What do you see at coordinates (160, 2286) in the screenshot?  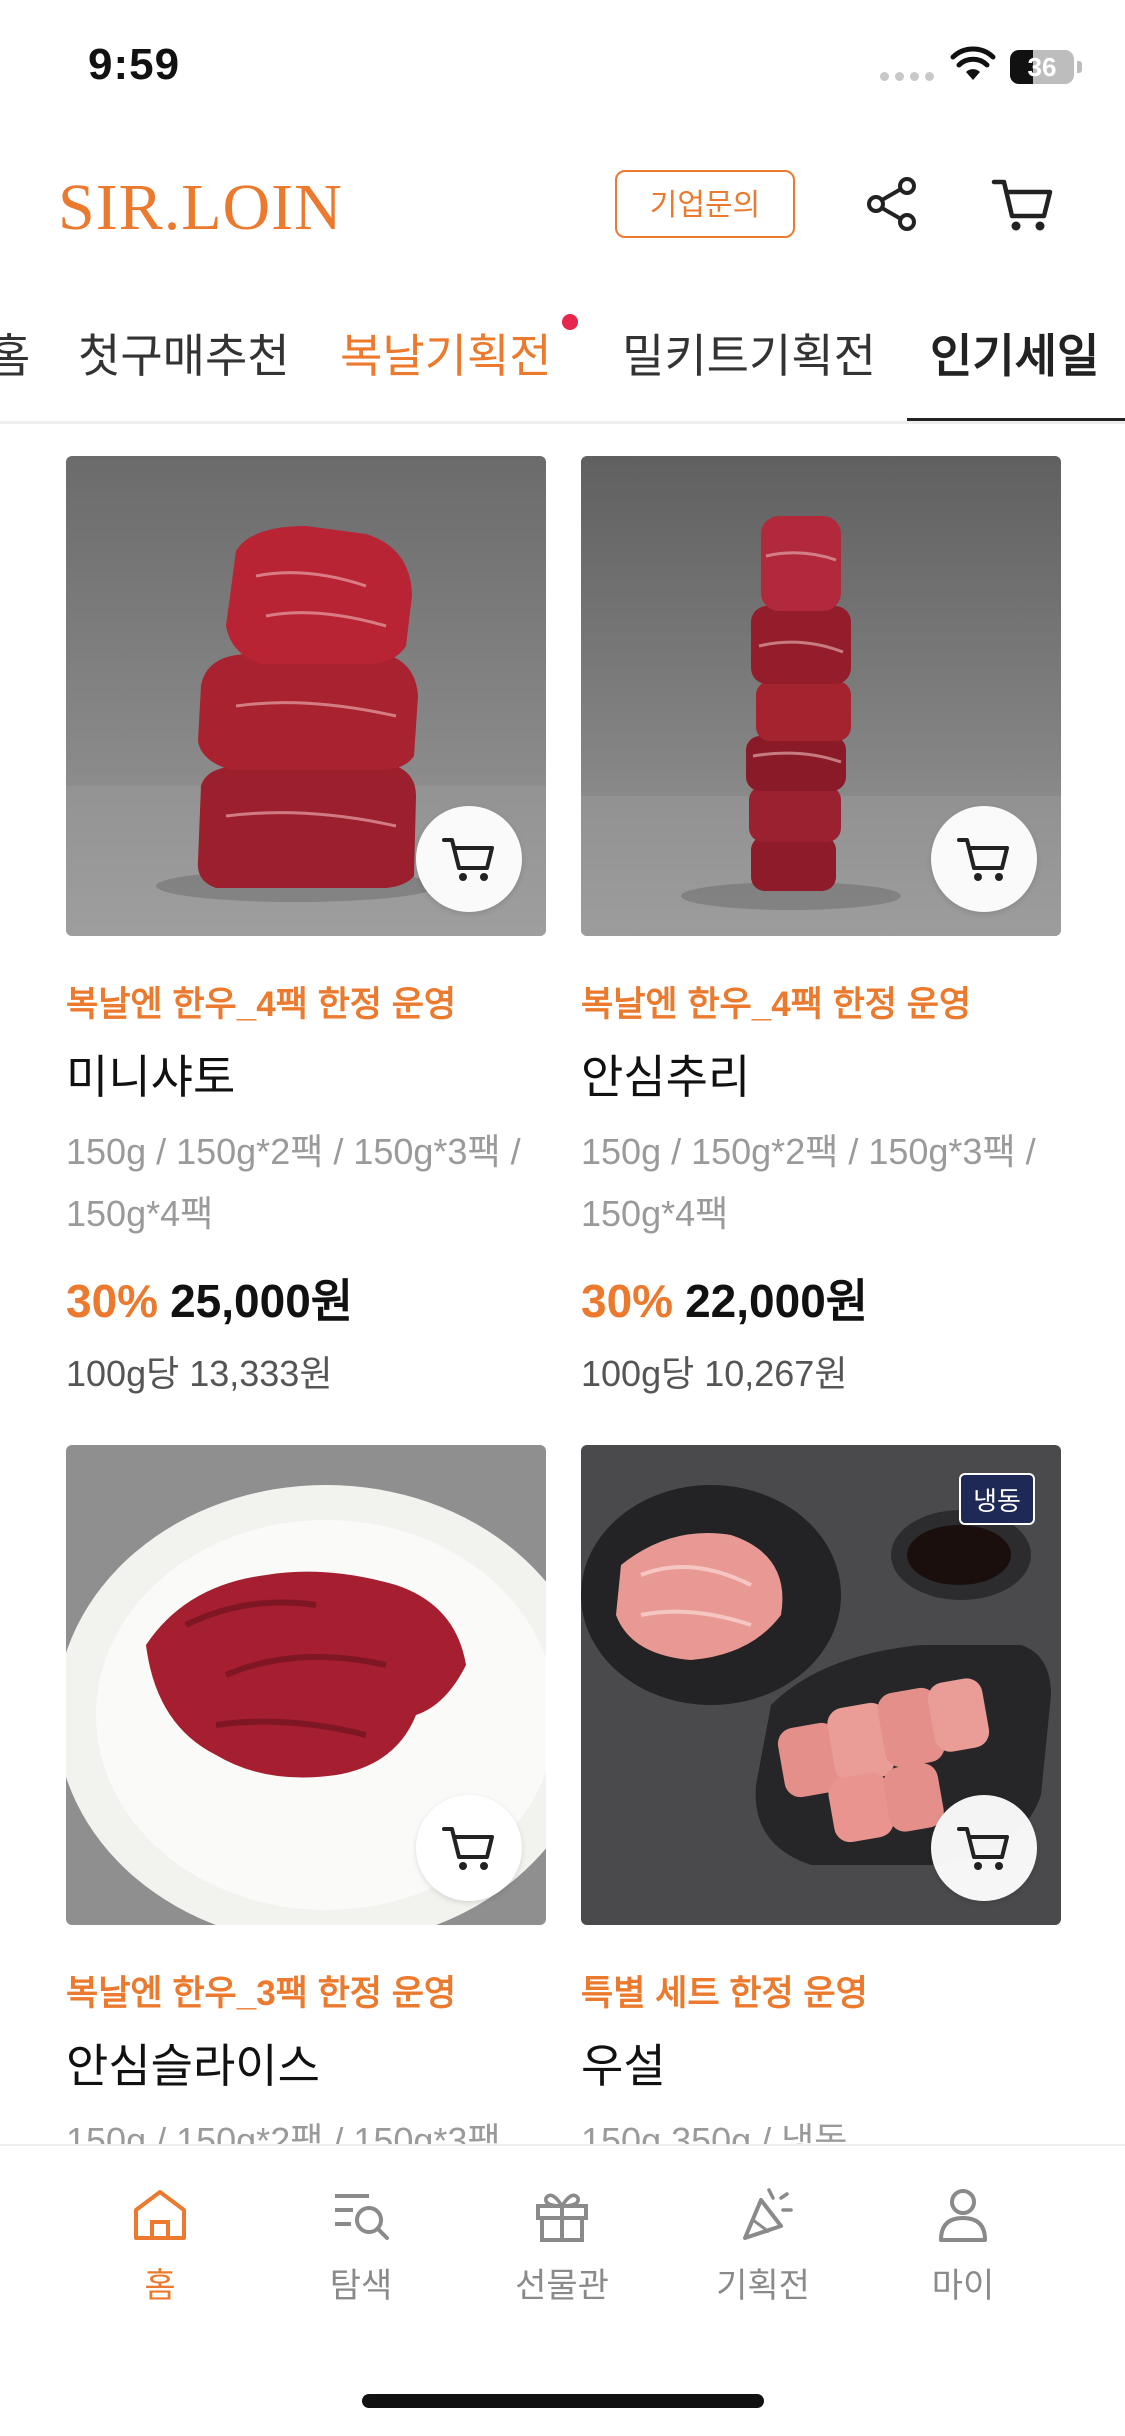 I see `nav-label: 홈` at bounding box center [160, 2286].